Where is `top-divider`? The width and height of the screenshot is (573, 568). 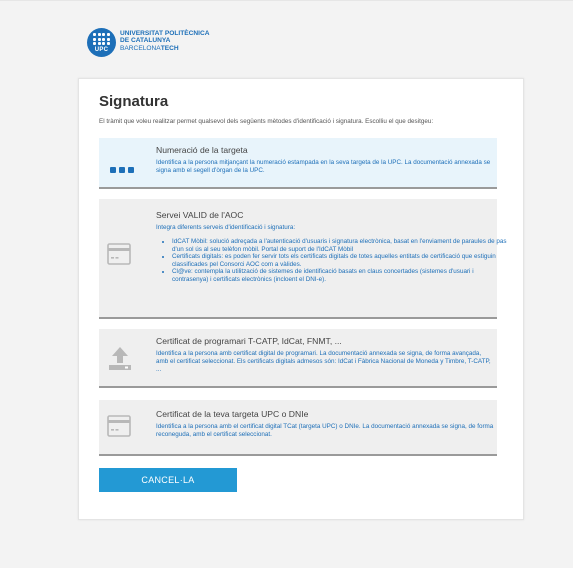
top-divider is located at coordinates (286, 0).